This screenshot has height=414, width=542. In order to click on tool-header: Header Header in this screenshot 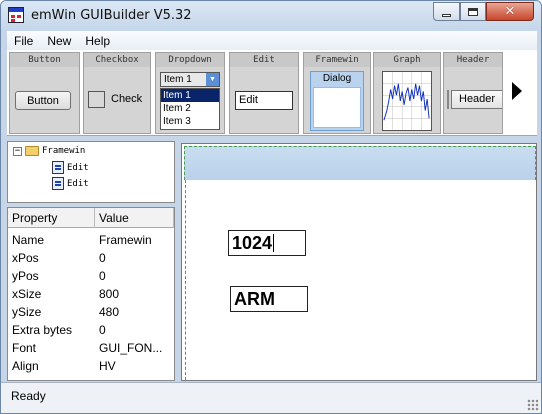, I will do `click(473, 93)`.